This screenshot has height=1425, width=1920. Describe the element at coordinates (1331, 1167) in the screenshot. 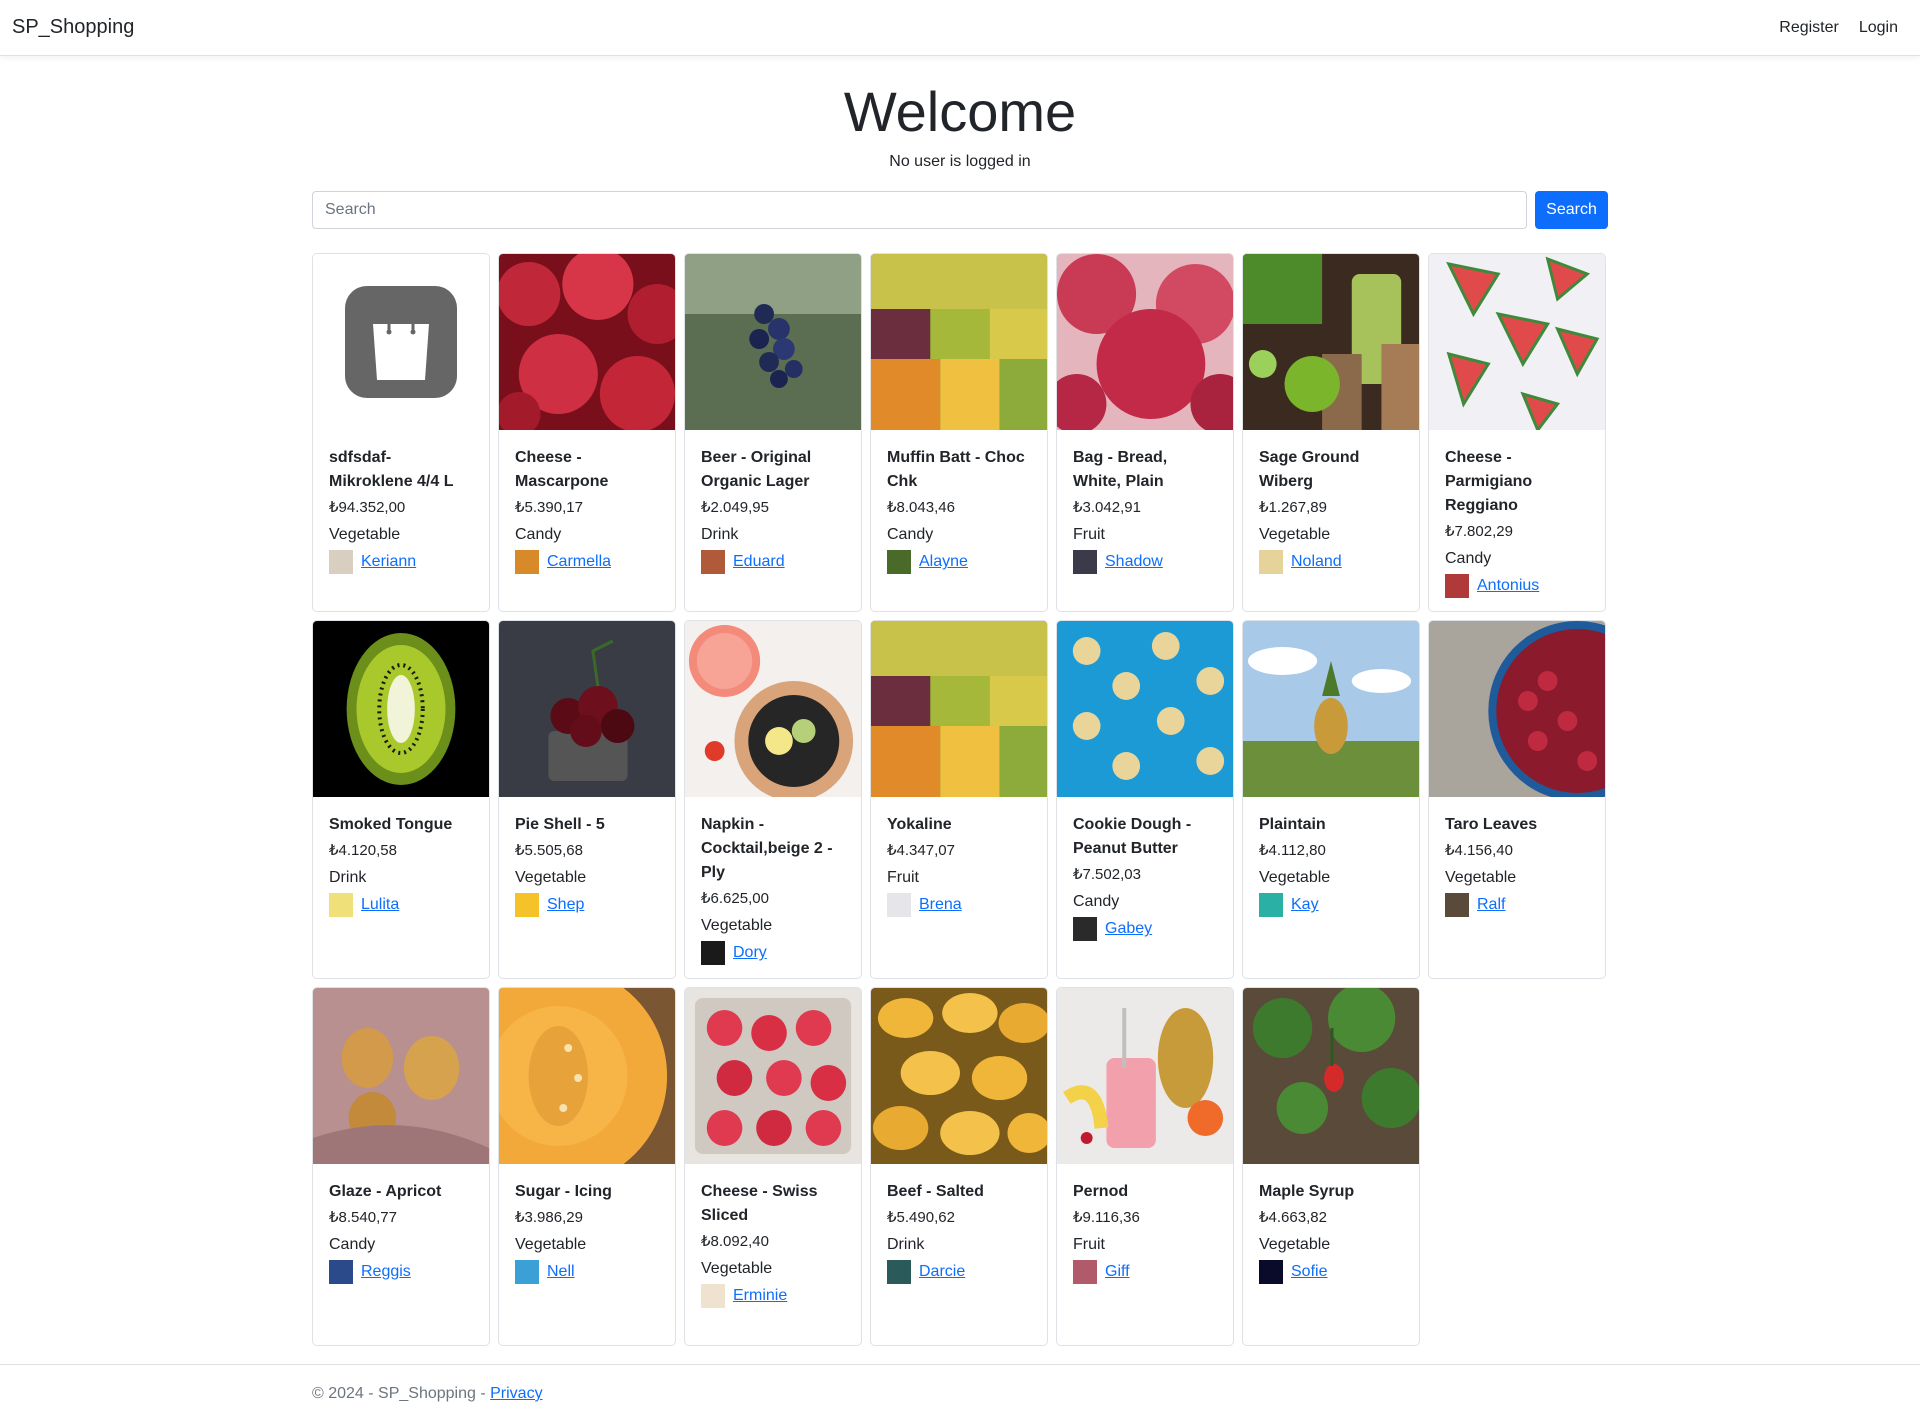

I see `product-card: Maple Syrup ₺4.663,82 Vegetable Sofie` at that location.